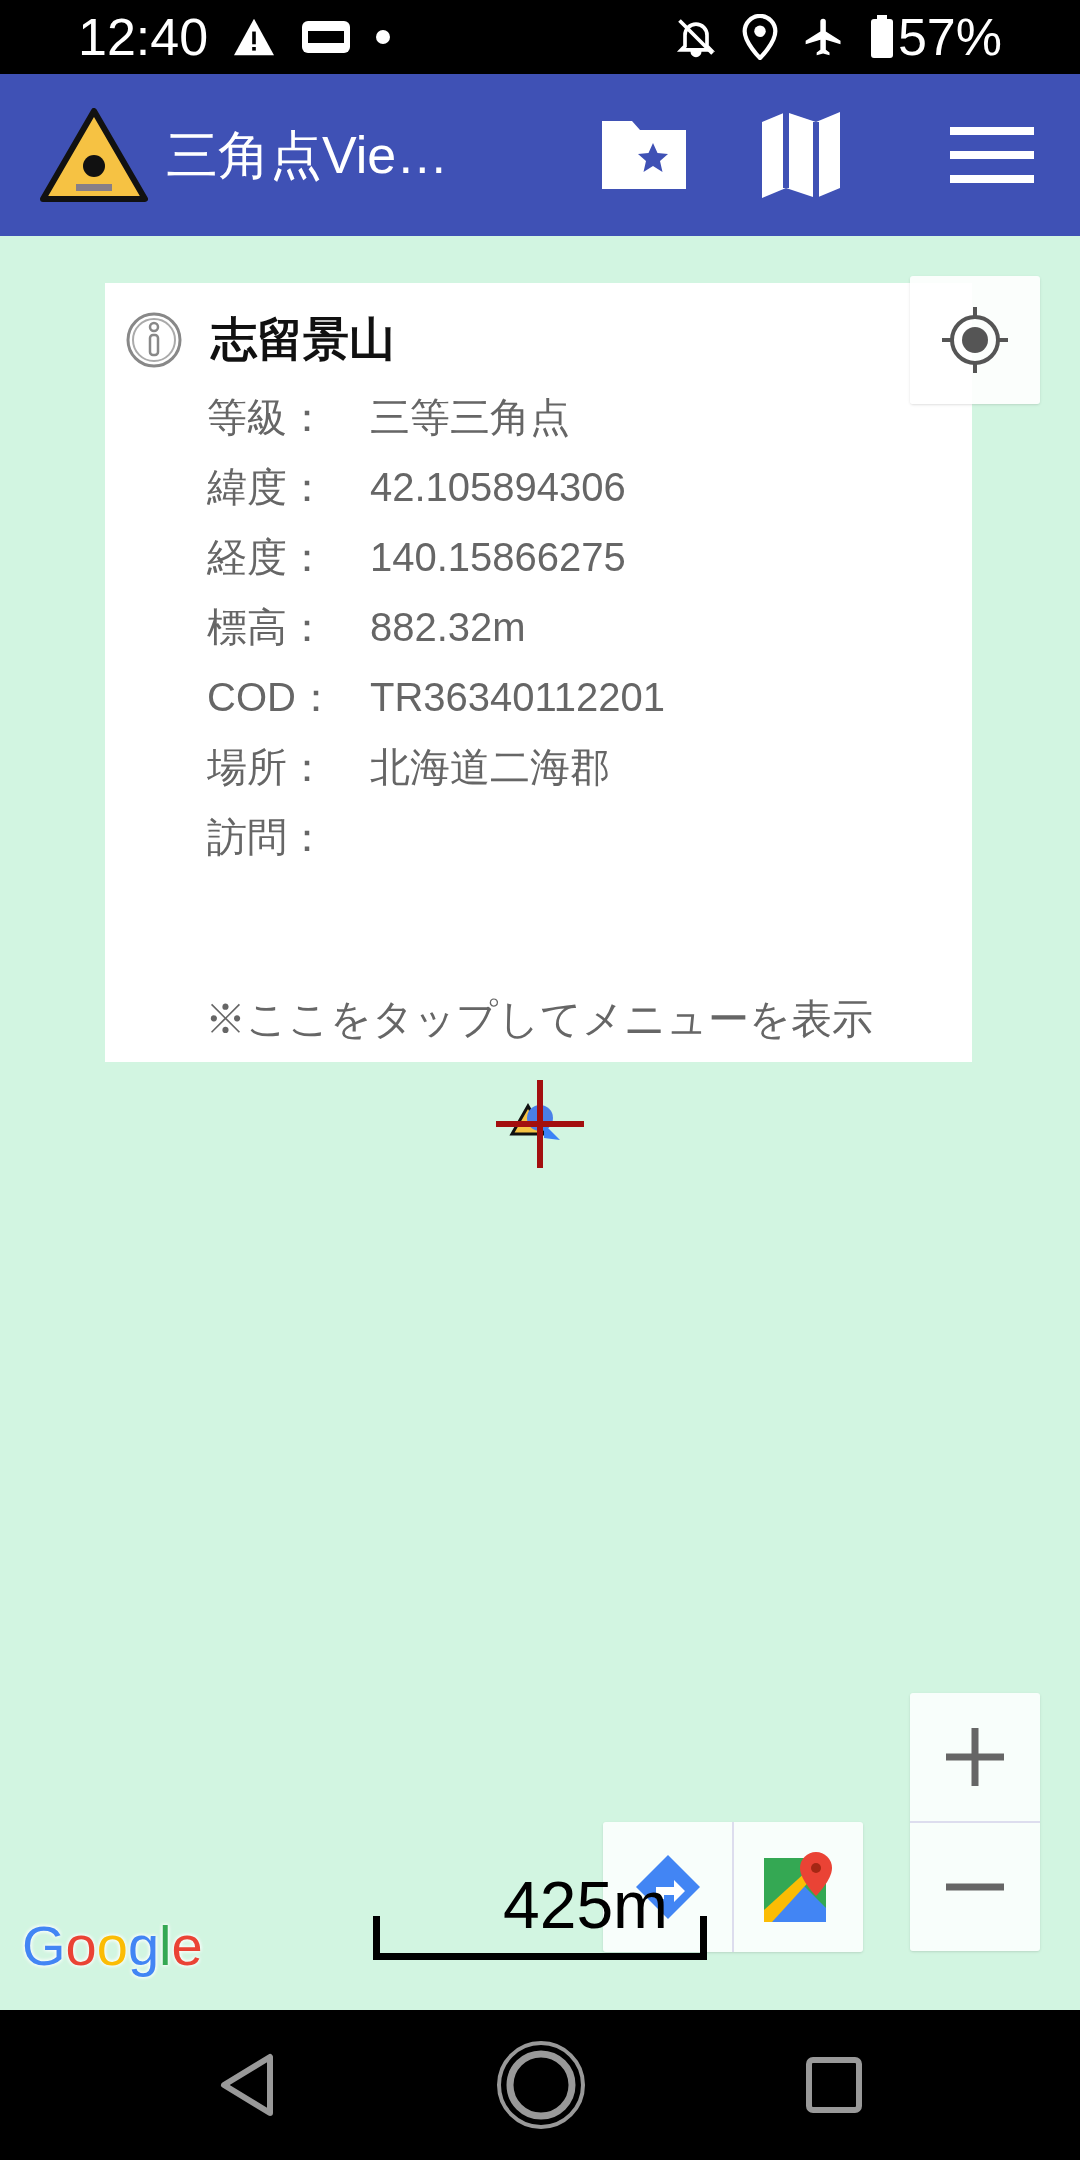 The image size is (1080, 2160). I want to click on map-icon, so click(801, 155).